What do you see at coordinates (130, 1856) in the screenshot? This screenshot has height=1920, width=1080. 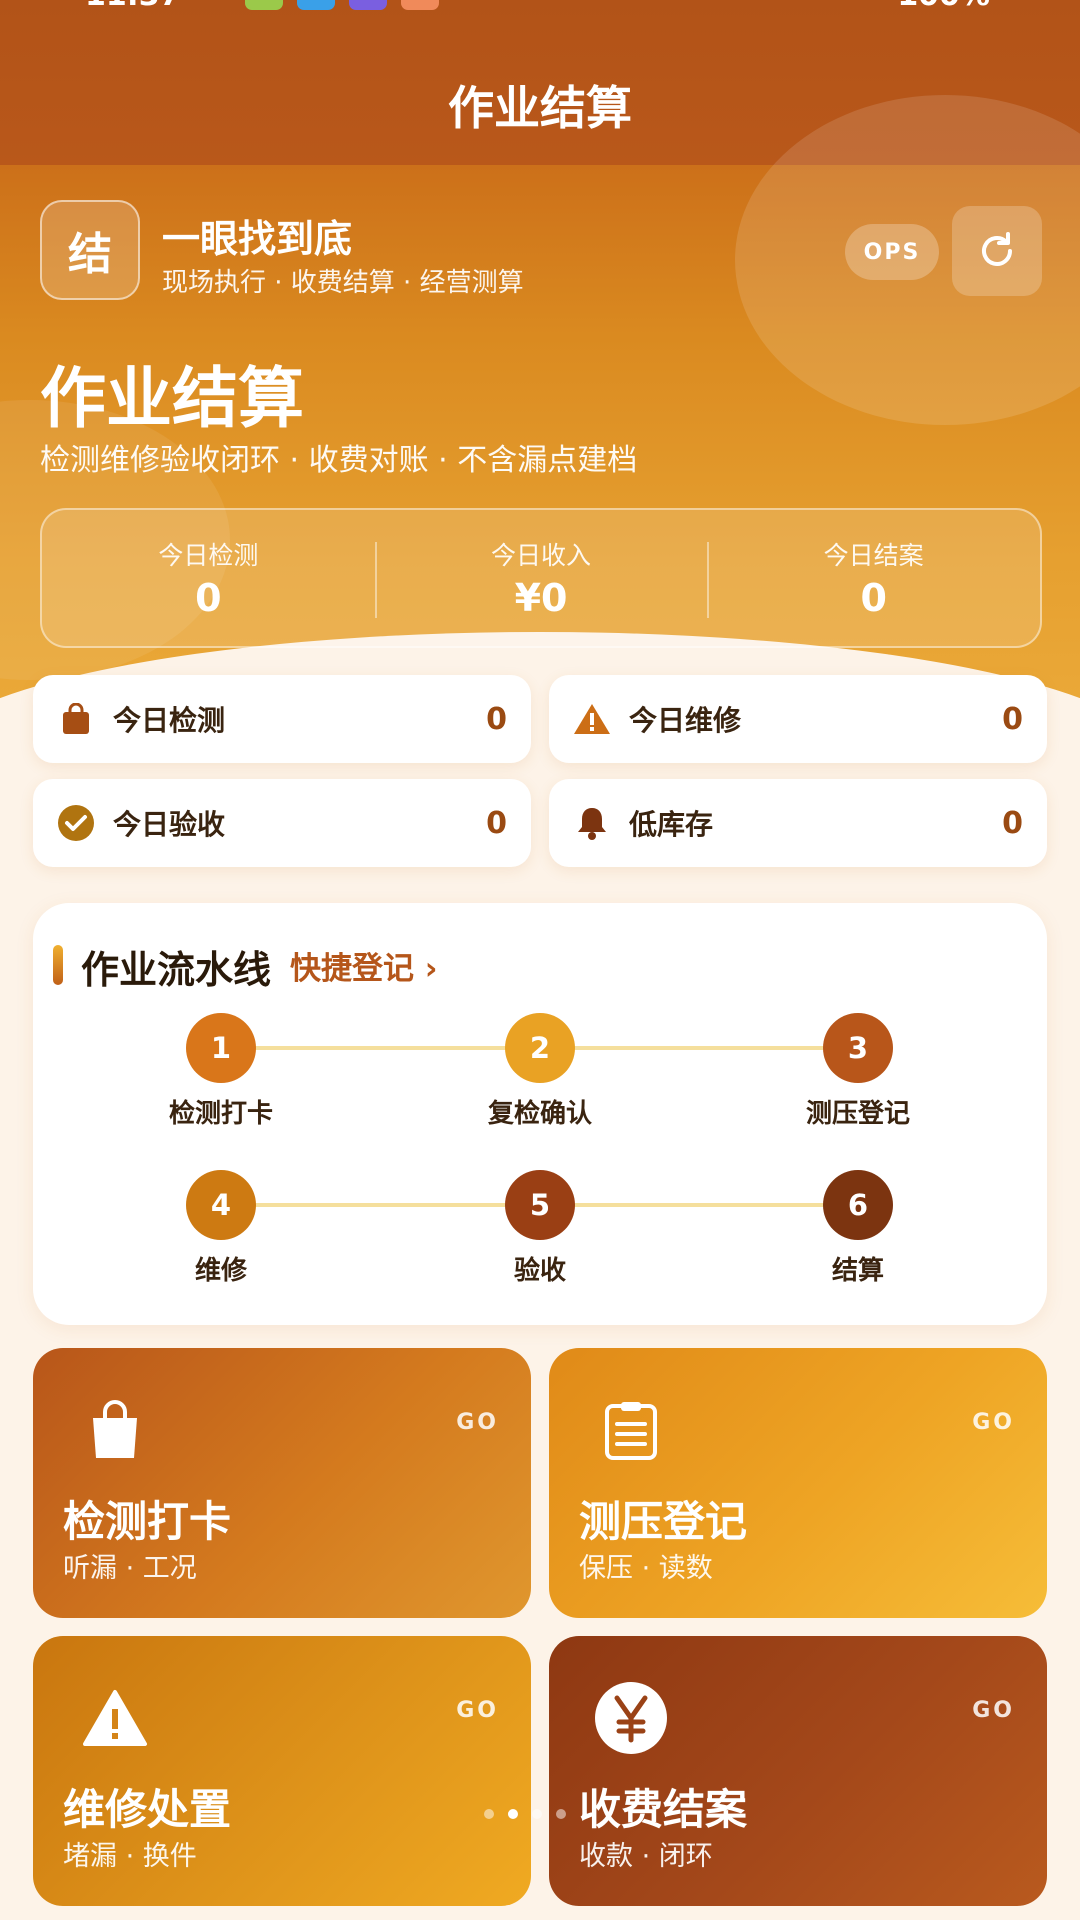 I see `card-subtitle: 堵漏 · 换件` at bounding box center [130, 1856].